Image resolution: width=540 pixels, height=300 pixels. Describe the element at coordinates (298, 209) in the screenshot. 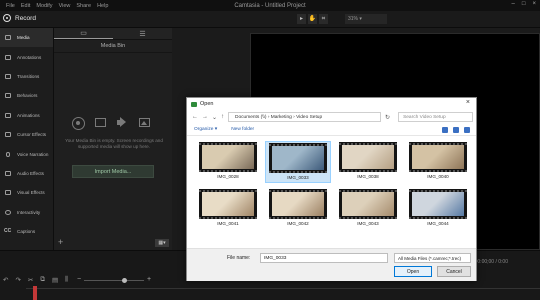

I see `file-item: IMG_0042` at that location.